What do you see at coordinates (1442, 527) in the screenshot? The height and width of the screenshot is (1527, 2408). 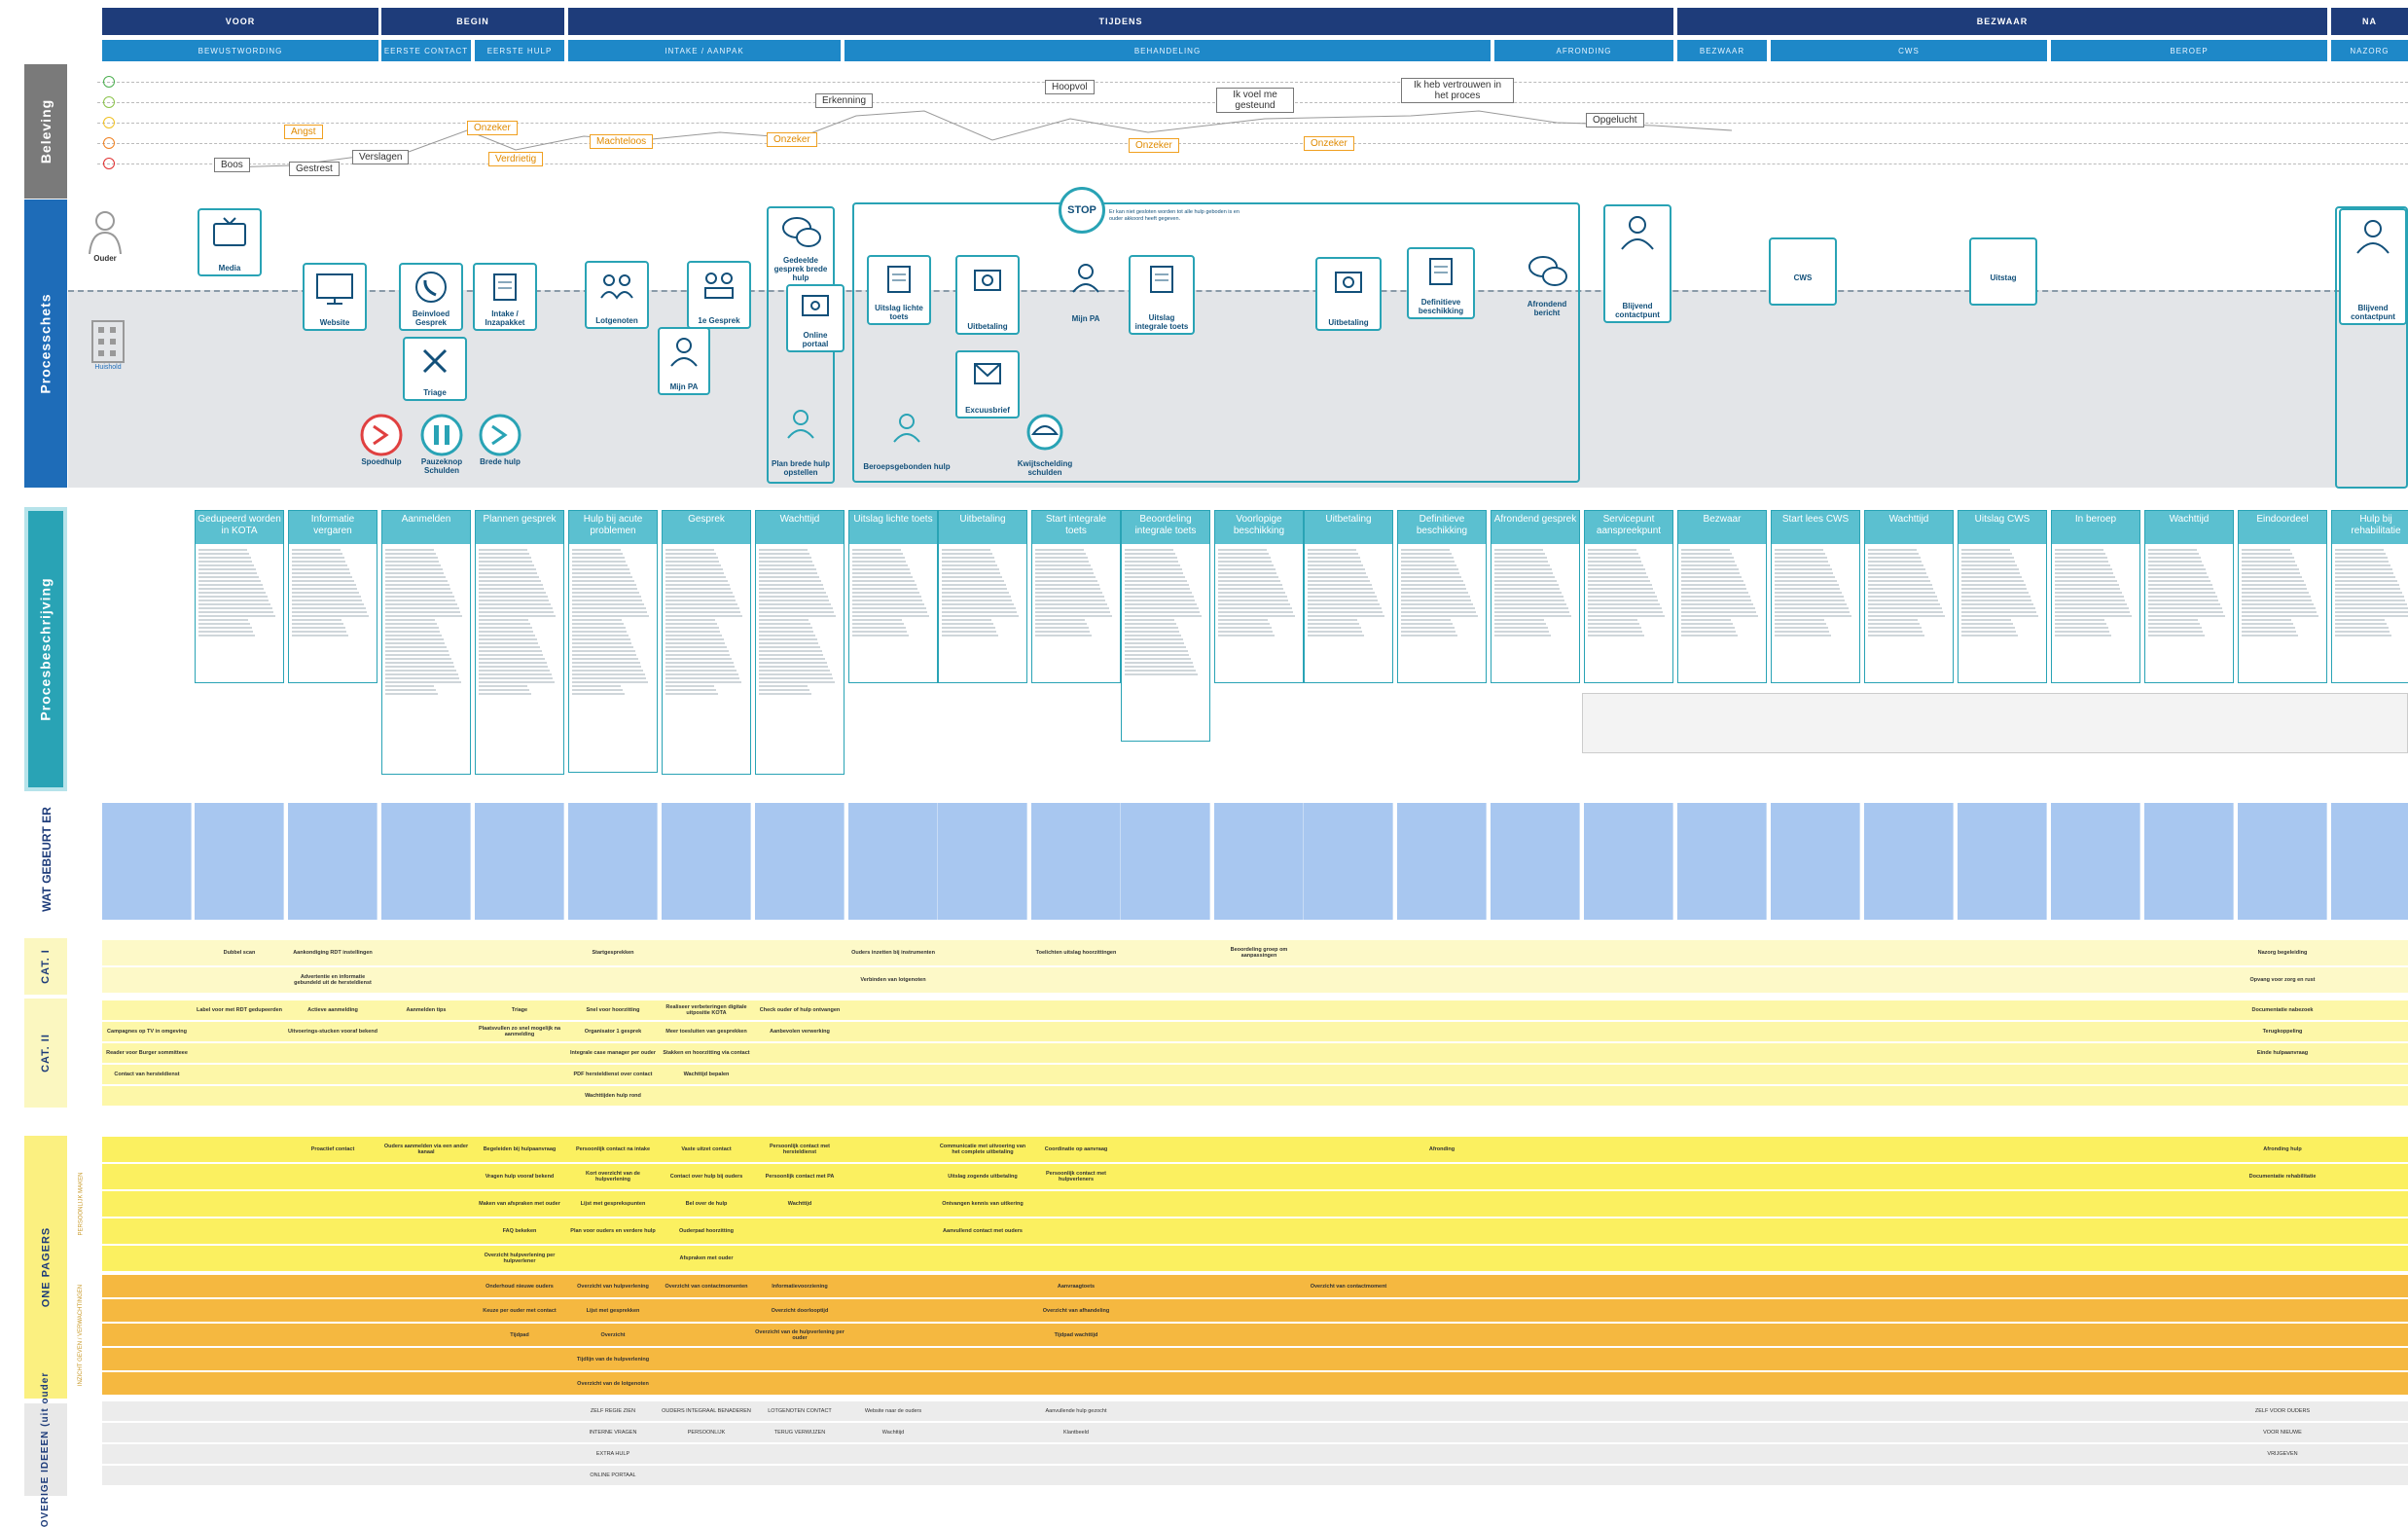 I see `desc-column-title: Definitieve beschikking` at bounding box center [1442, 527].